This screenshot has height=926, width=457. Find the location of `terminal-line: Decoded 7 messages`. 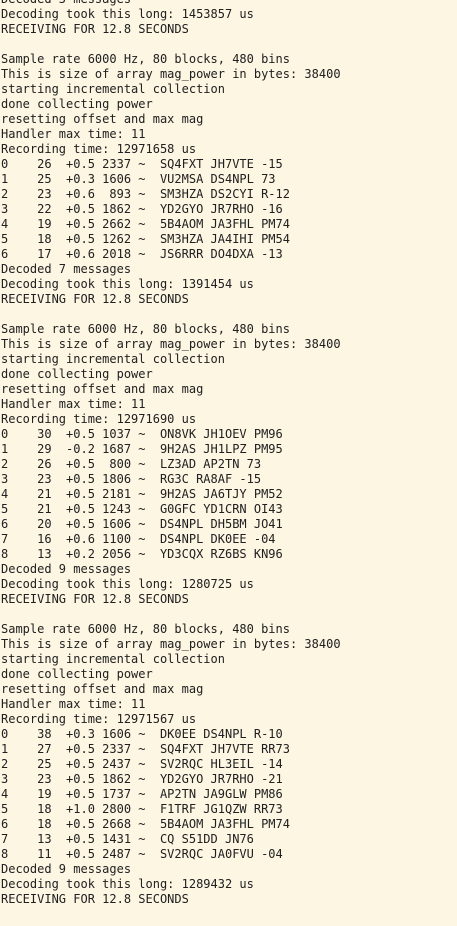

terminal-line: Decoded 7 messages is located at coordinates (66, 269).